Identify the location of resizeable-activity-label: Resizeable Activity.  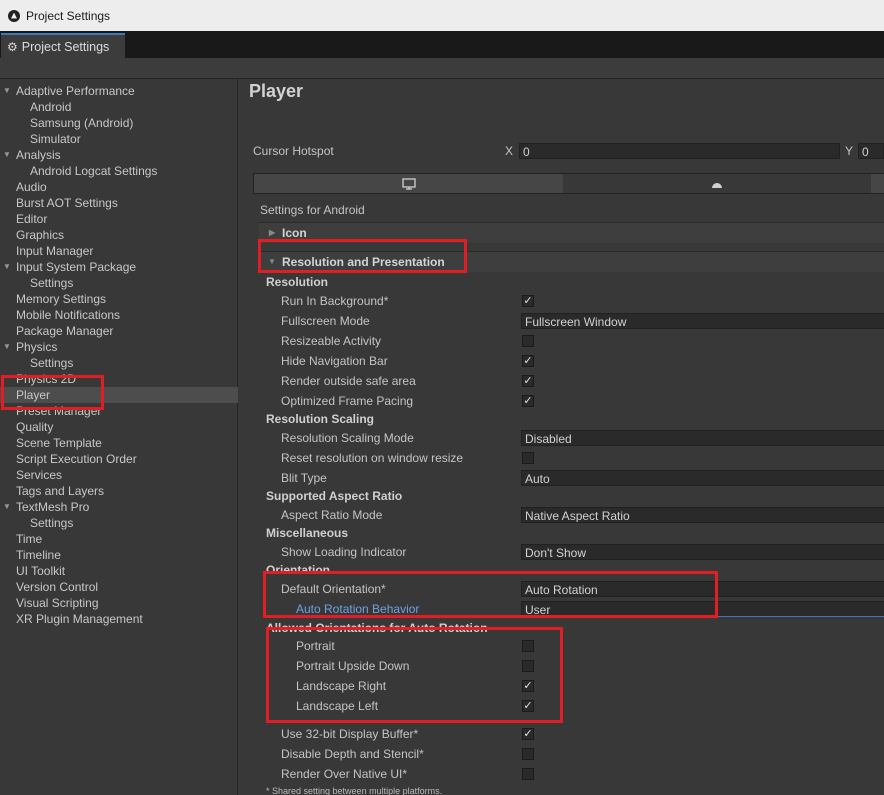
(331, 341).